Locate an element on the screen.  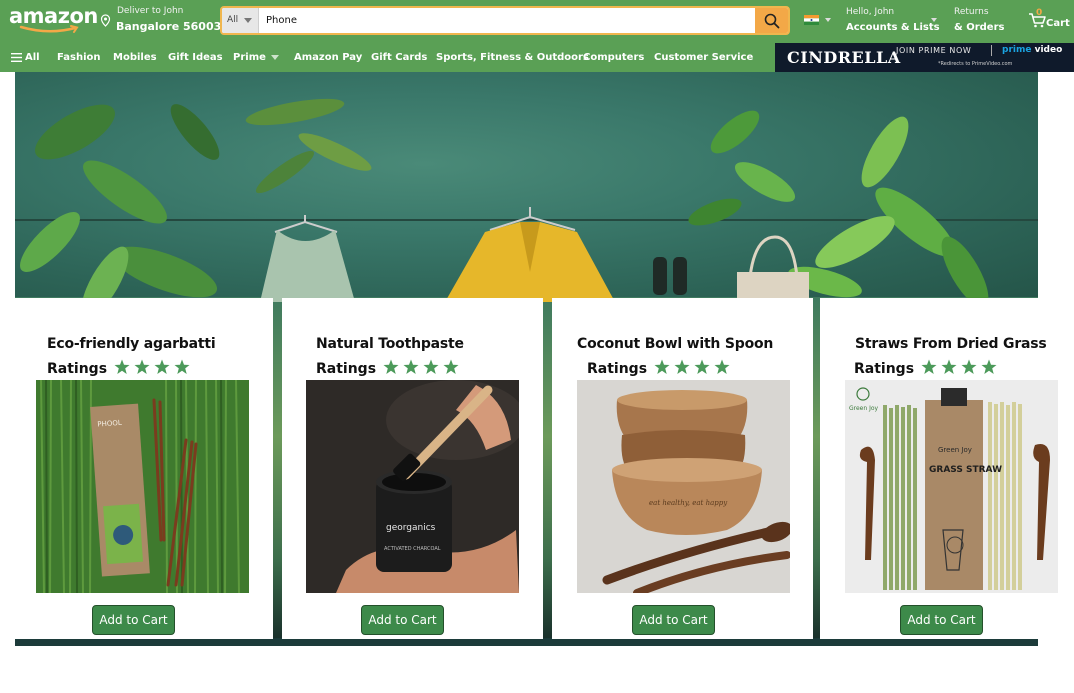
returns-label: Returns is located at coordinates (971, 12).